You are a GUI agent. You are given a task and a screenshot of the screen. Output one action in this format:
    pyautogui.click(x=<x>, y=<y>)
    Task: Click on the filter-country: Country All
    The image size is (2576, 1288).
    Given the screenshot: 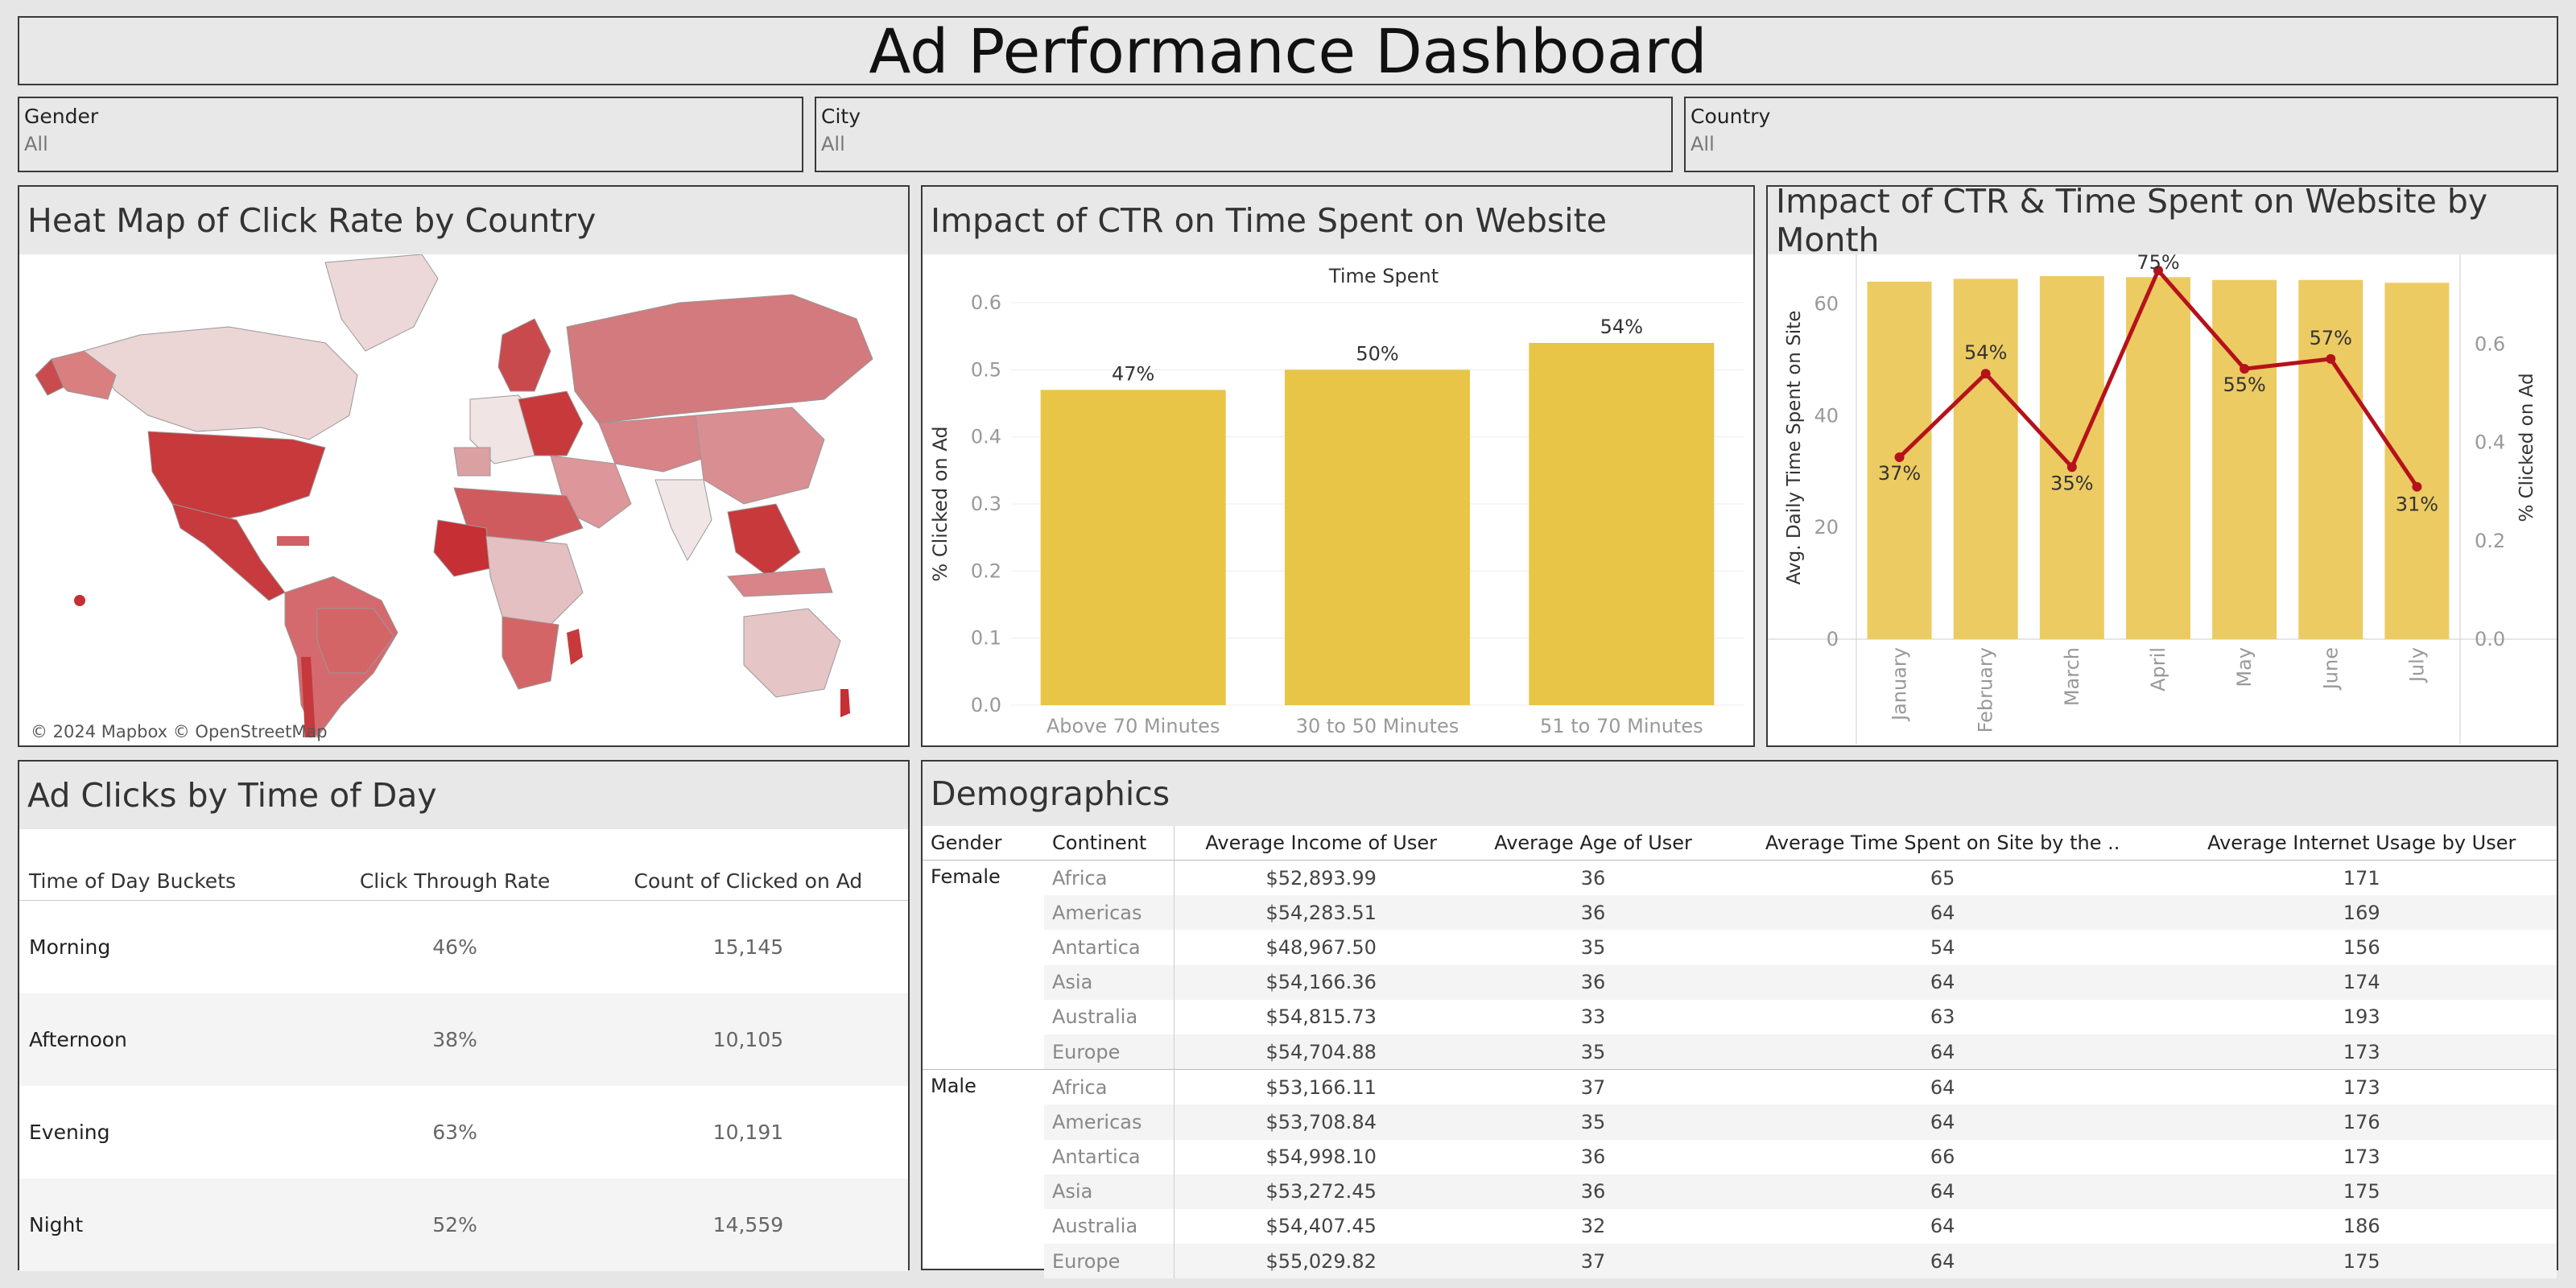 What is the action you would take?
    pyautogui.click(x=2121, y=134)
    